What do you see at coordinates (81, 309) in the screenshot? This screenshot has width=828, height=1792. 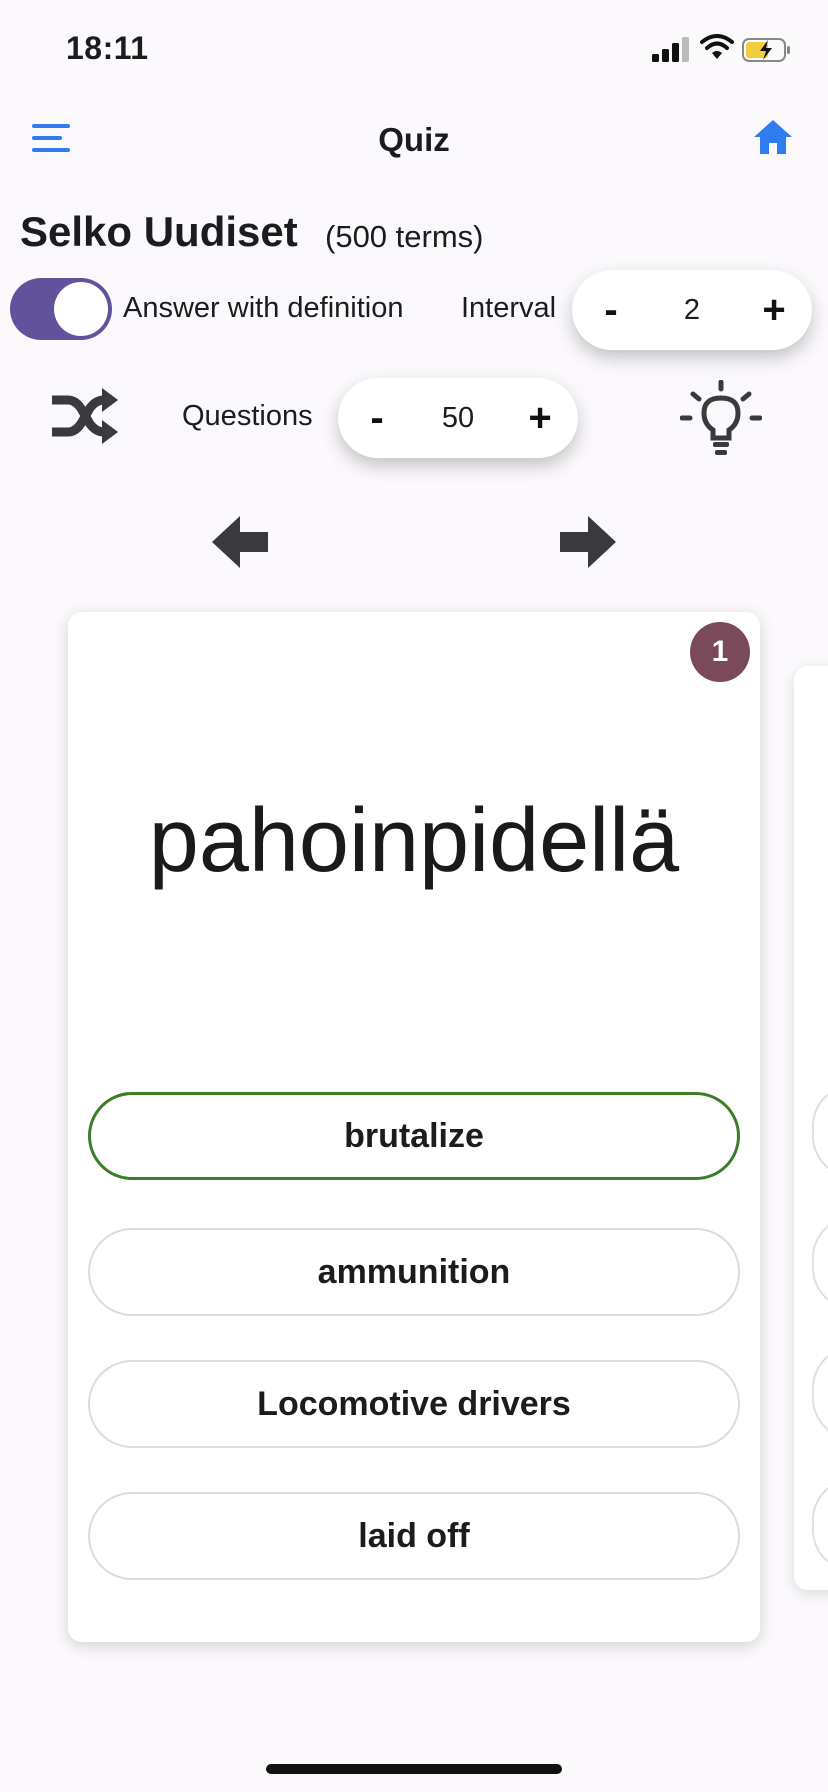 I see `toggle-knob` at bounding box center [81, 309].